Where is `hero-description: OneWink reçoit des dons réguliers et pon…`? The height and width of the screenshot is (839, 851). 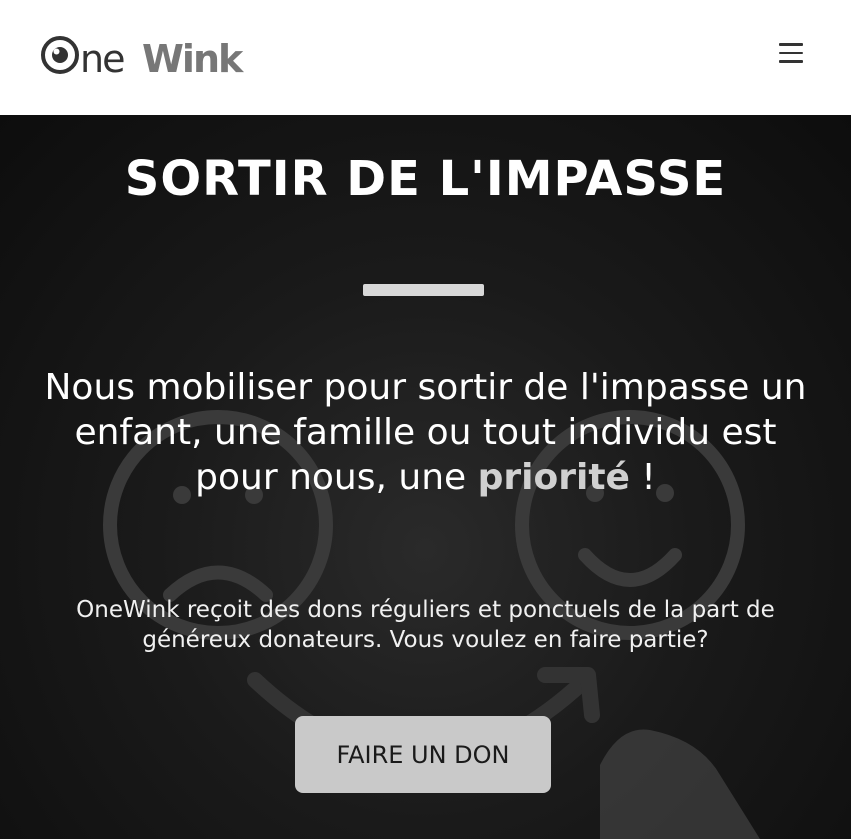
hero-description: OneWink reçoit des dons réguliers et pon… is located at coordinates (425, 625).